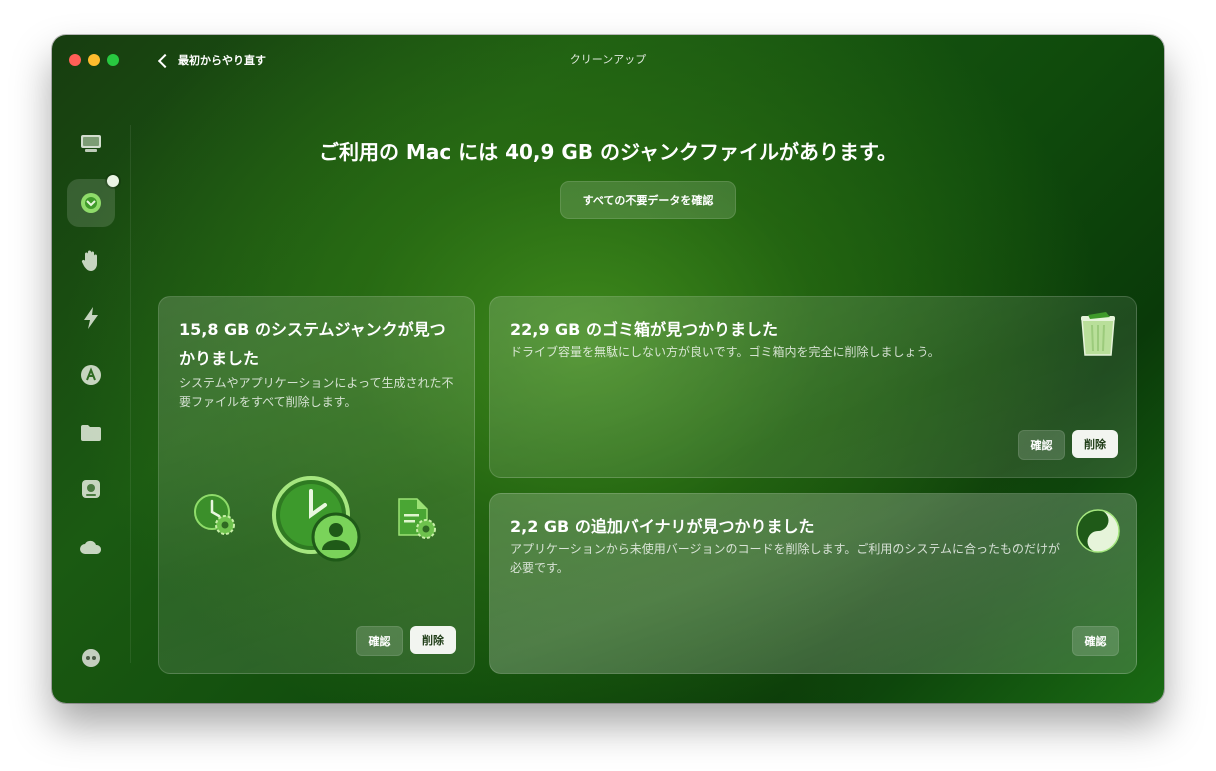  Describe the element at coordinates (214, 514) in the screenshot. I see `clock-gear-icon` at that location.